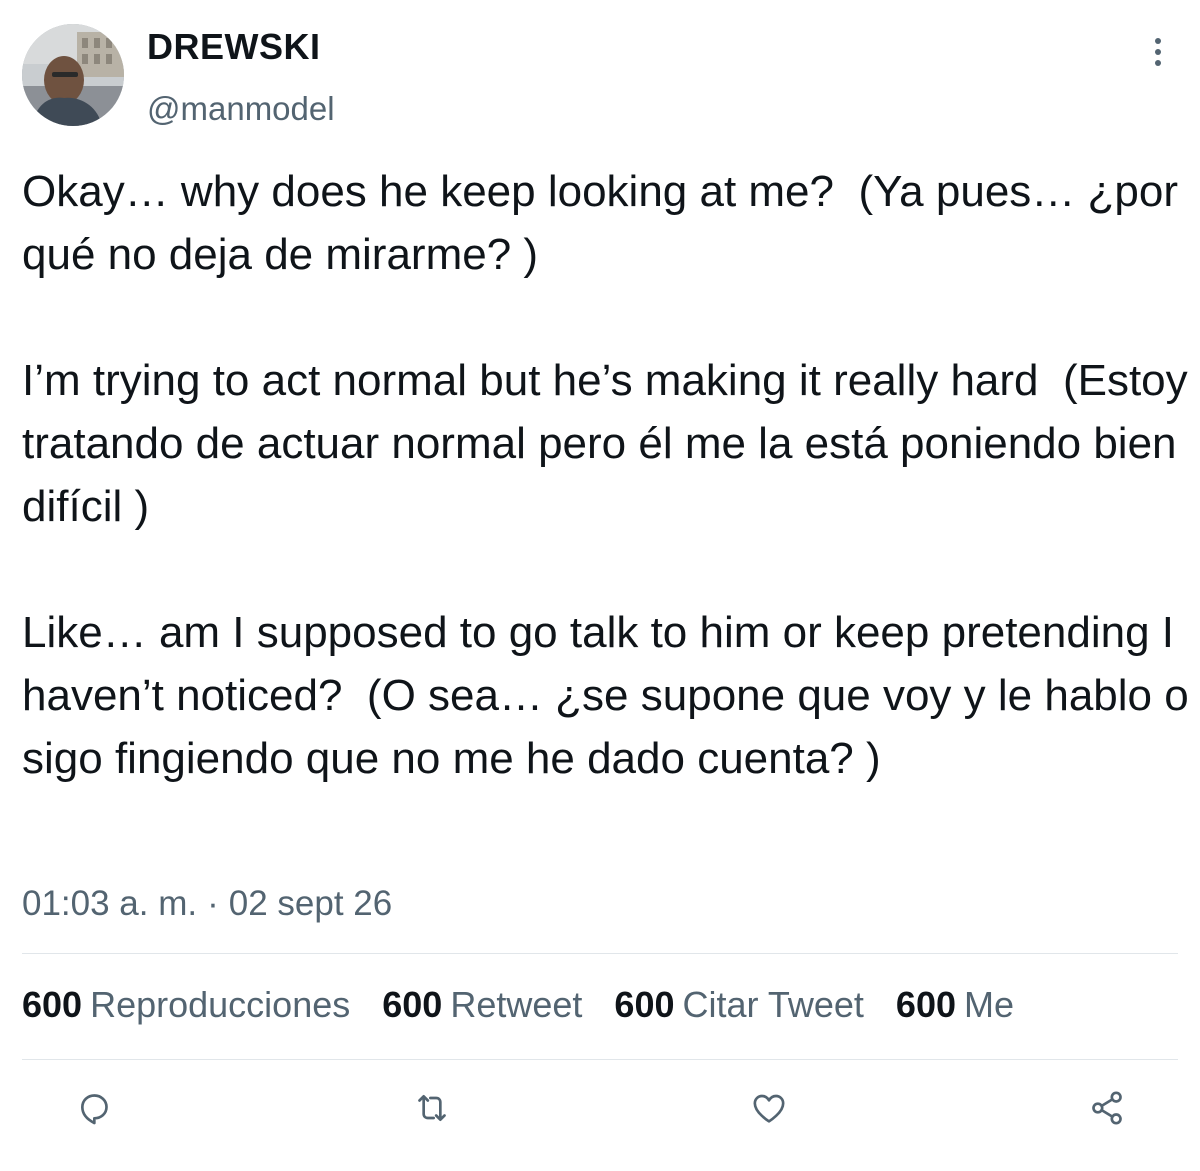 The image size is (1200, 1171). I want to click on like-button, so click(769, 1108).